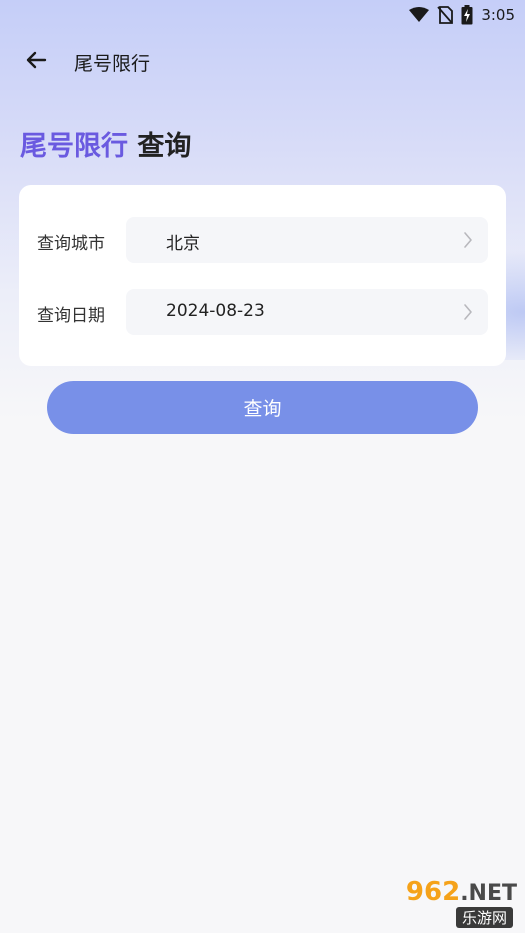 The width and height of the screenshot is (525, 933). Describe the element at coordinates (262, 407) in the screenshot. I see `query-button: 查询` at that location.